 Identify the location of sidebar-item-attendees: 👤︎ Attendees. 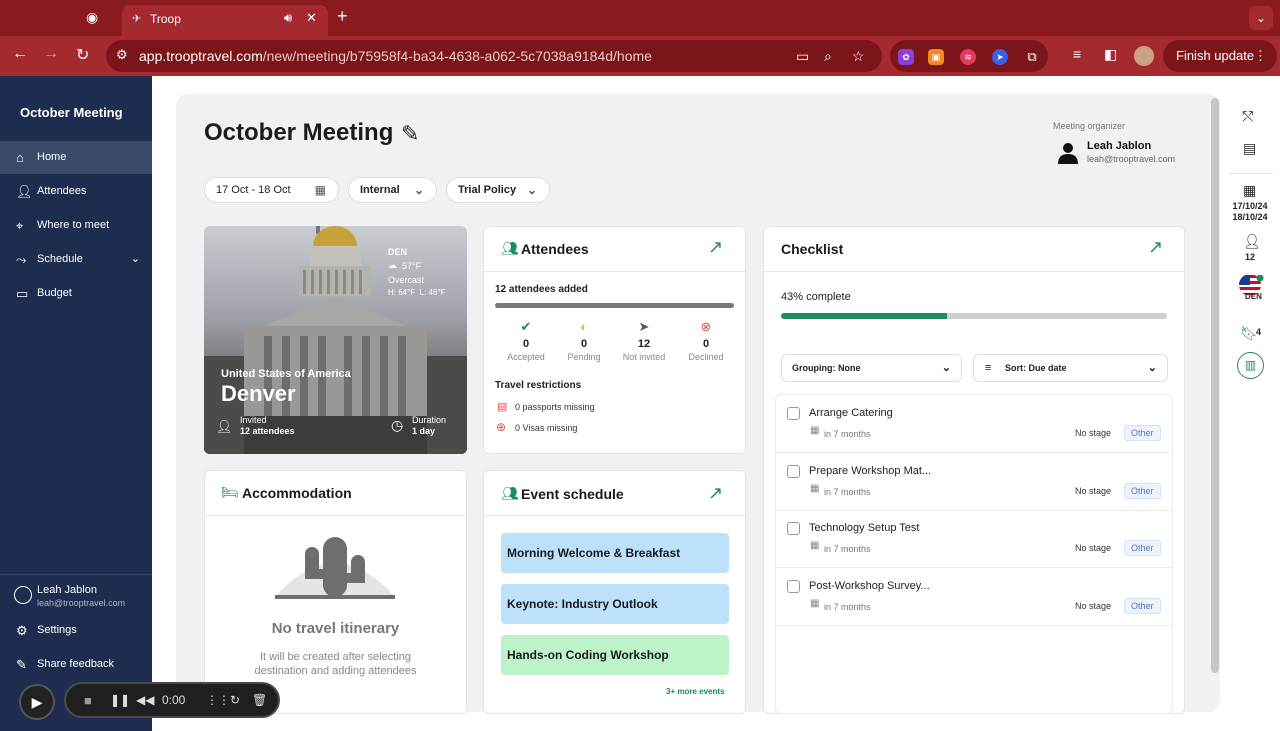
(76, 191).